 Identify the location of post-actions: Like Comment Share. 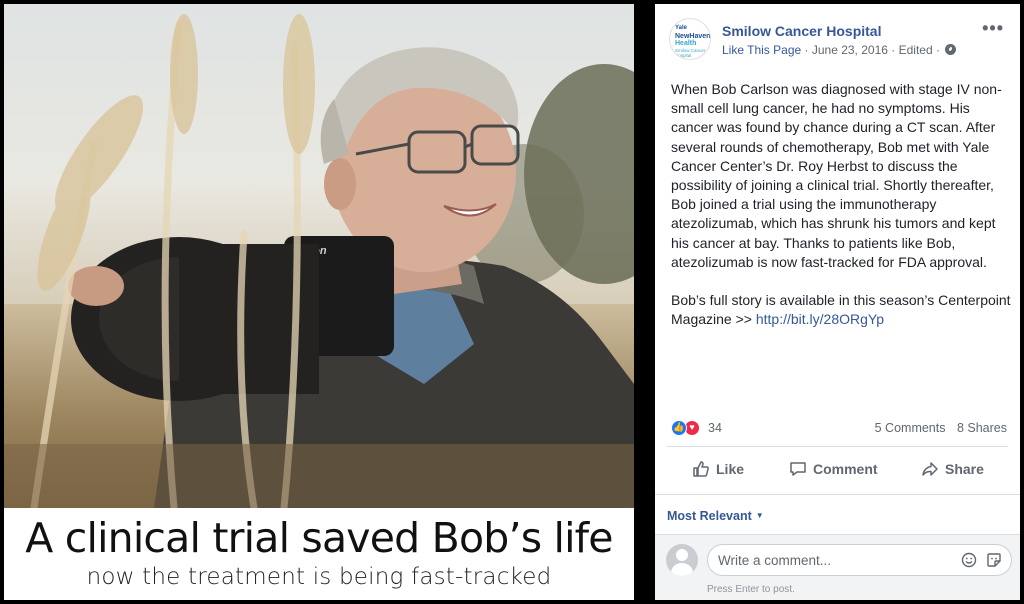
(837, 469).